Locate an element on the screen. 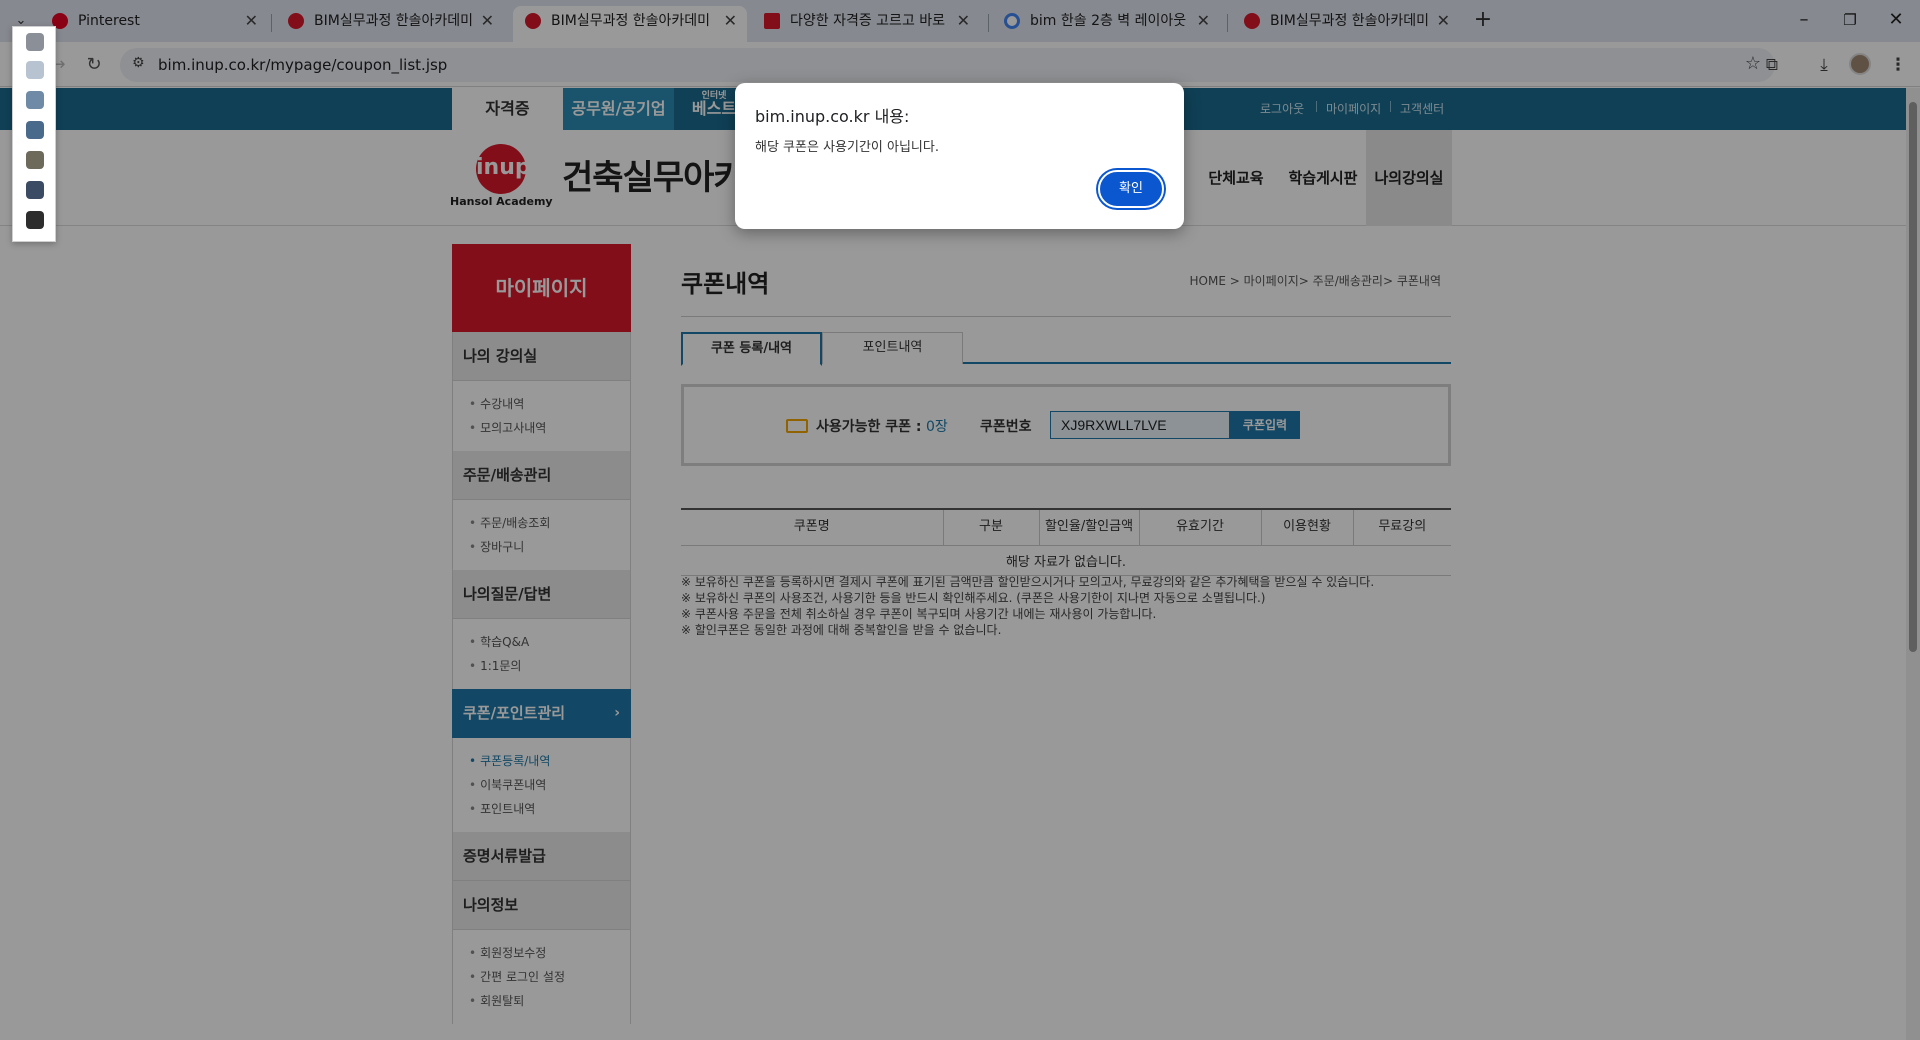 This screenshot has height=1040, width=1920. dialog-title: bim.inup.co.kr 내용: is located at coordinates (832, 116).